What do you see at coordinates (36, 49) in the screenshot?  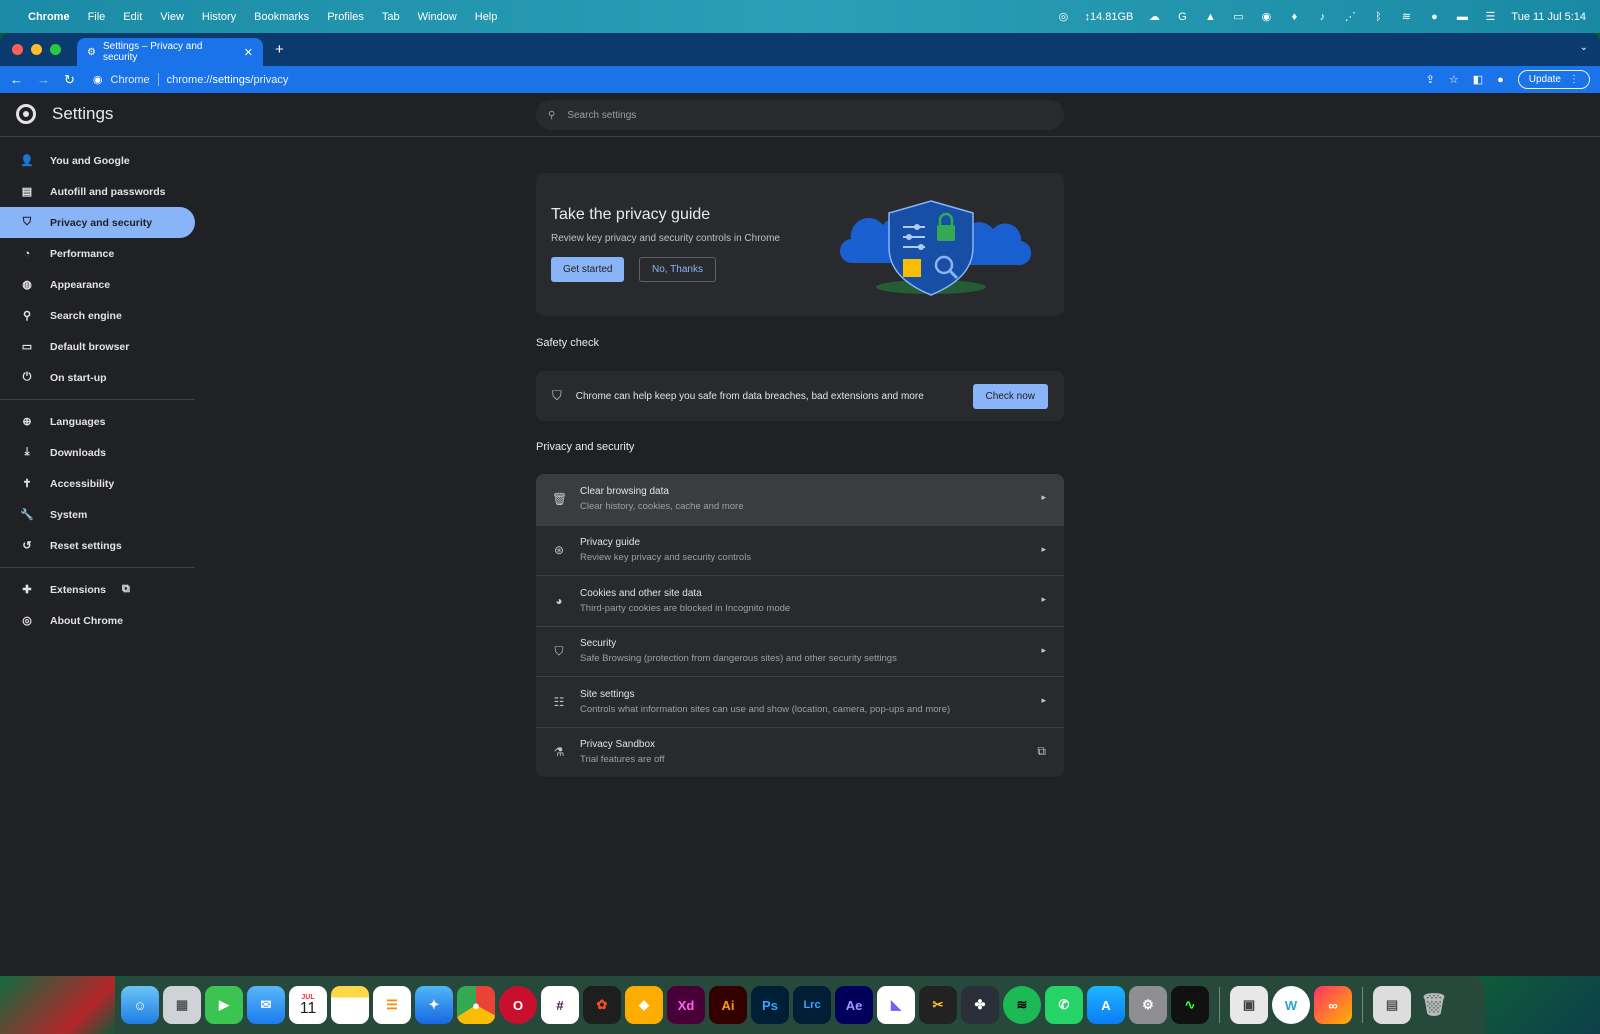 I see `minimize-window-button` at bounding box center [36, 49].